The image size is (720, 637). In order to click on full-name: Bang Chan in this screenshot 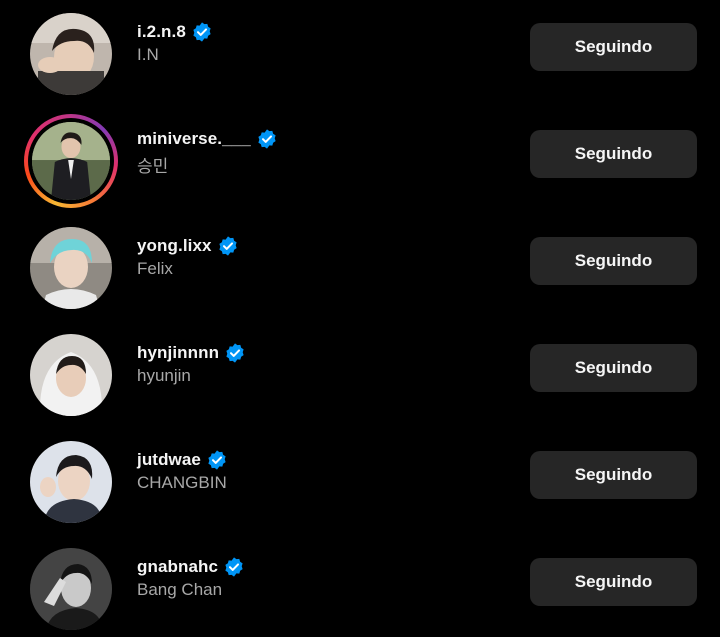, I will do `click(180, 589)`.